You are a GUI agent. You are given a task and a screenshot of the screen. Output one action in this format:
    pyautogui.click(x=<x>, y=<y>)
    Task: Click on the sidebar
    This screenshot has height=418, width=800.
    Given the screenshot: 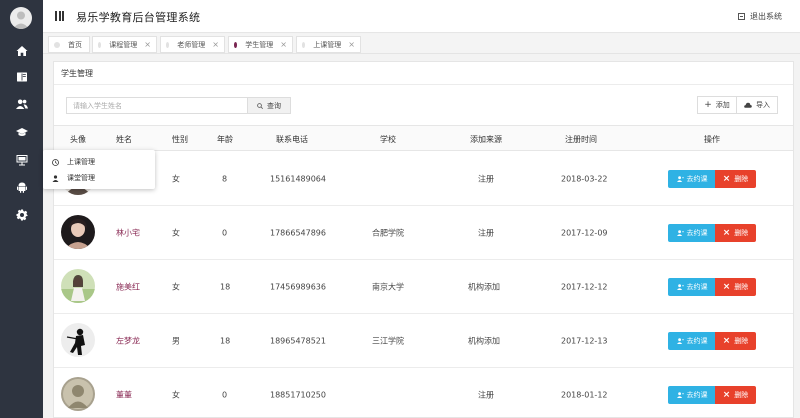 What is the action you would take?
    pyautogui.click(x=21, y=209)
    